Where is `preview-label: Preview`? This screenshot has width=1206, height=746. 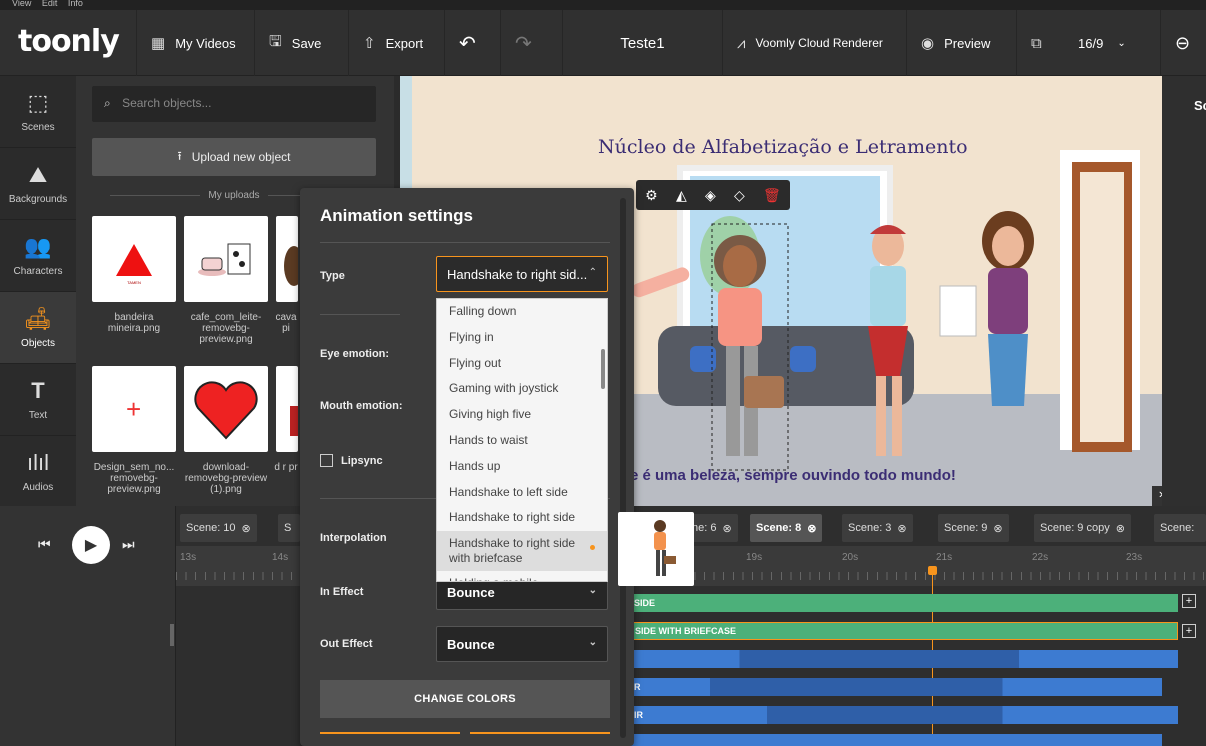 preview-label: Preview is located at coordinates (967, 43).